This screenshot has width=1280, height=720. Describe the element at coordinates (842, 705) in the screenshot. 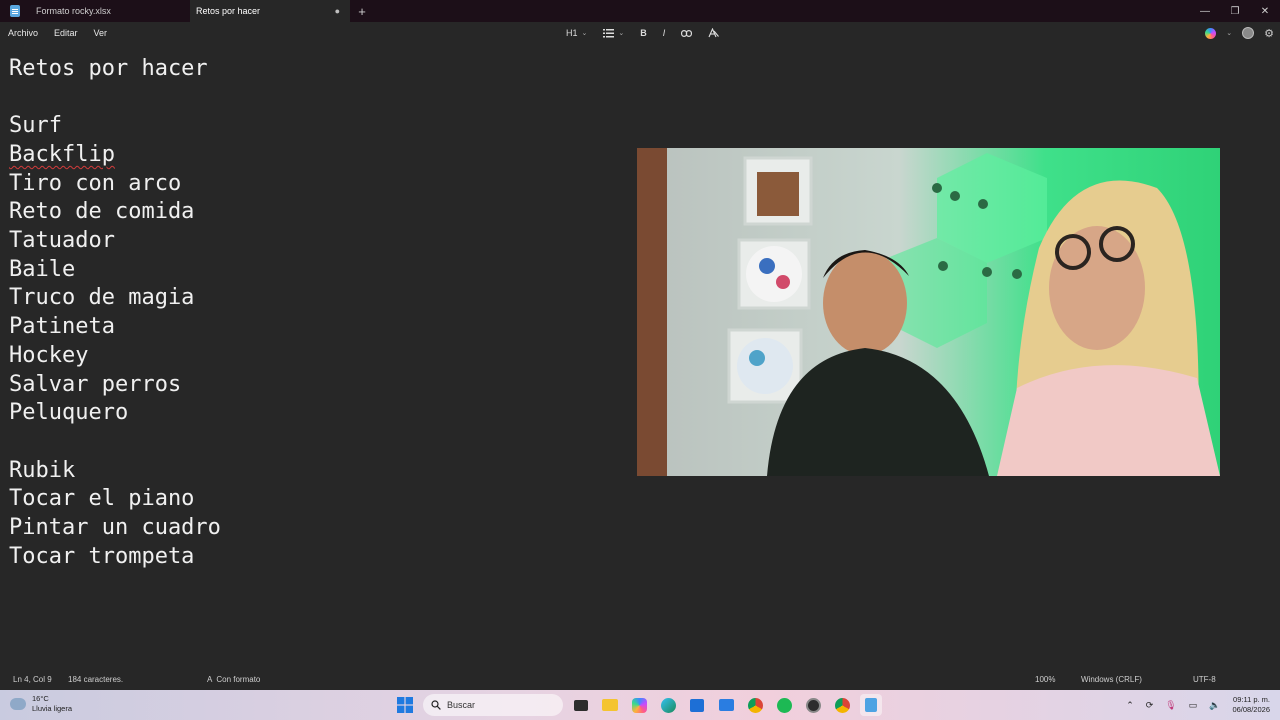

I see `chrome-profile-icon` at that location.